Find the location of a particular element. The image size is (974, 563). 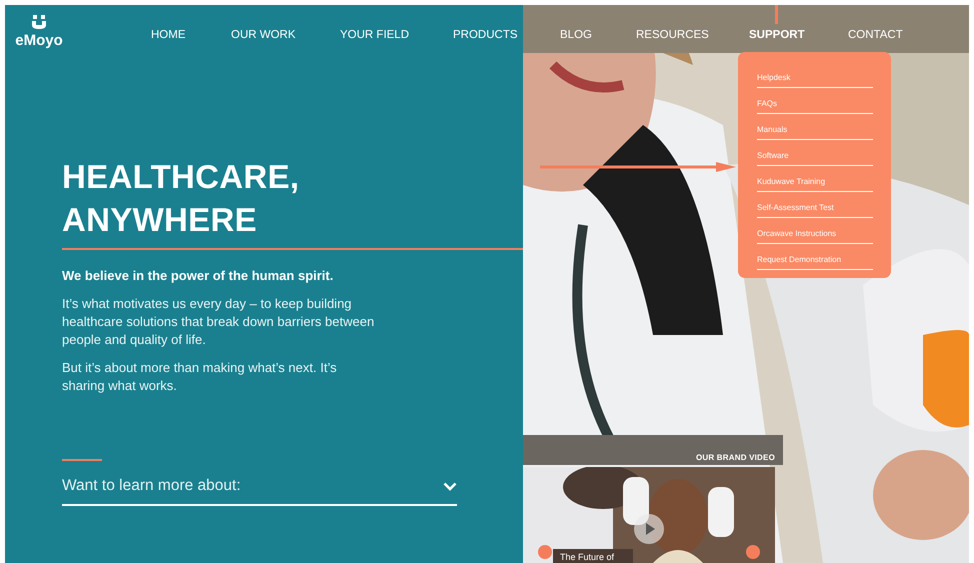

smiley-logo-icon is located at coordinates (39, 22).